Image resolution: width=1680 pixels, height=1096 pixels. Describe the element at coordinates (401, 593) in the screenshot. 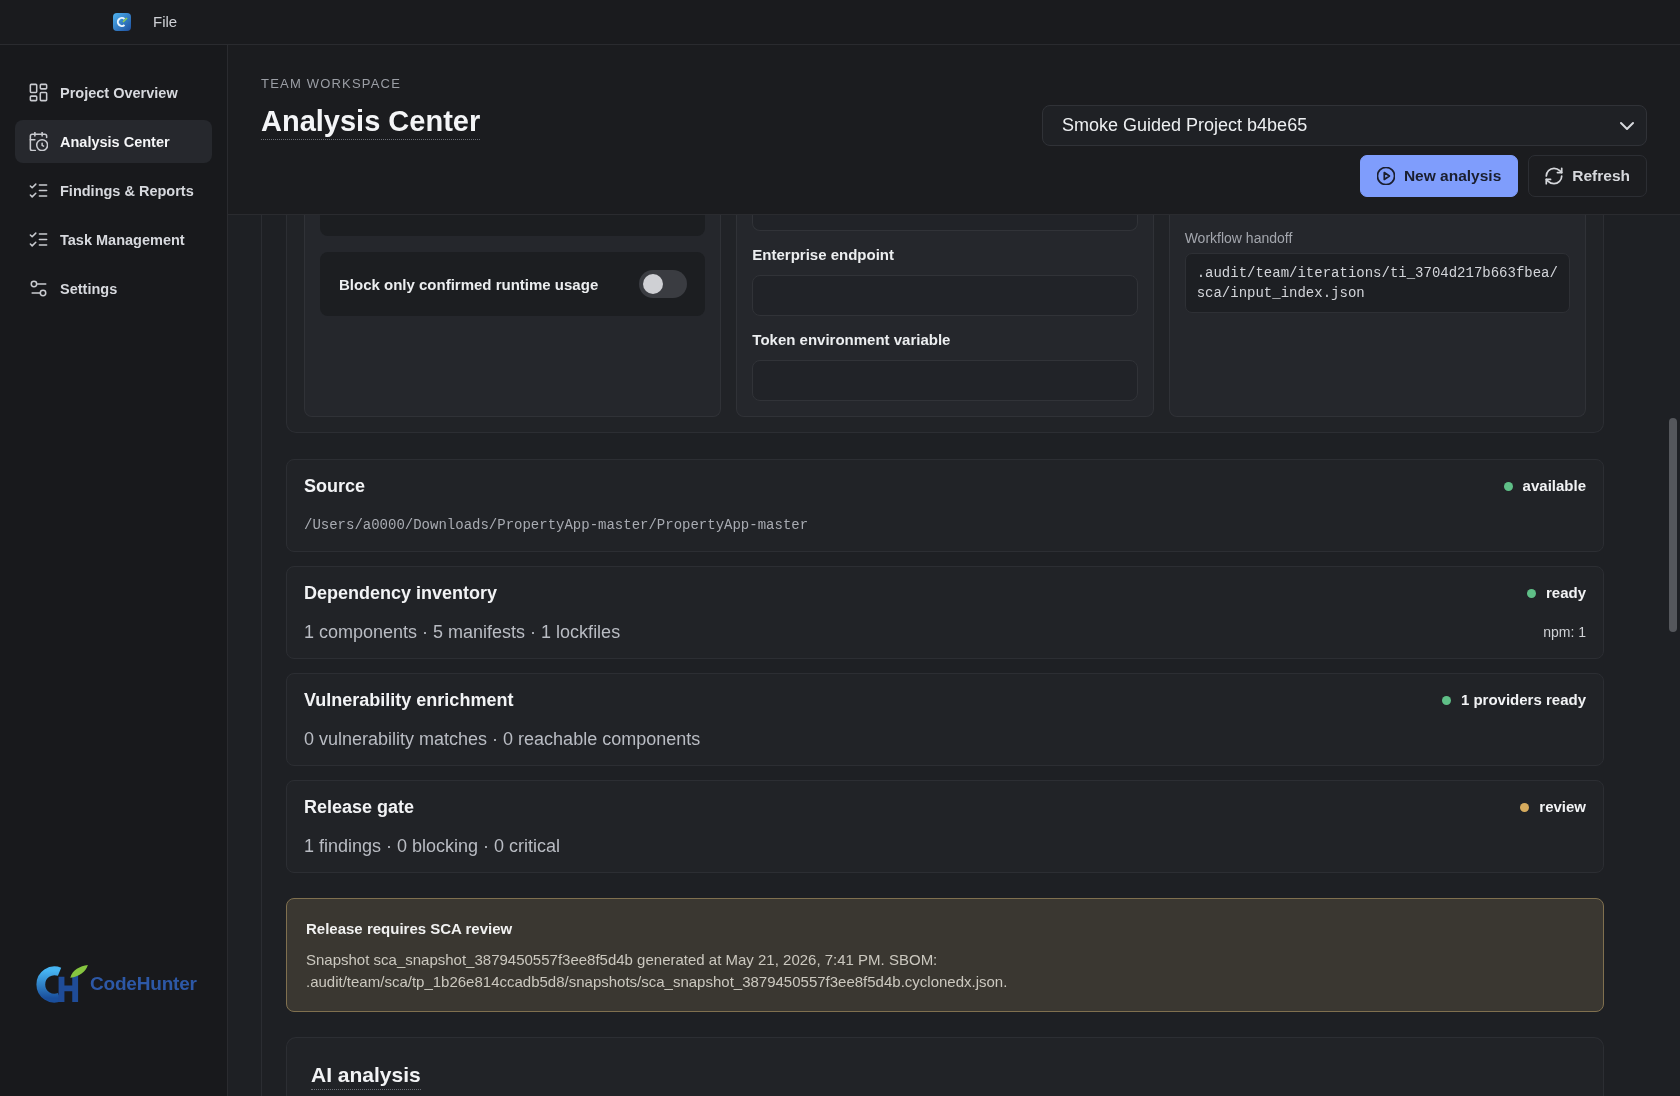

I see `card-title: Dependency inventory` at that location.